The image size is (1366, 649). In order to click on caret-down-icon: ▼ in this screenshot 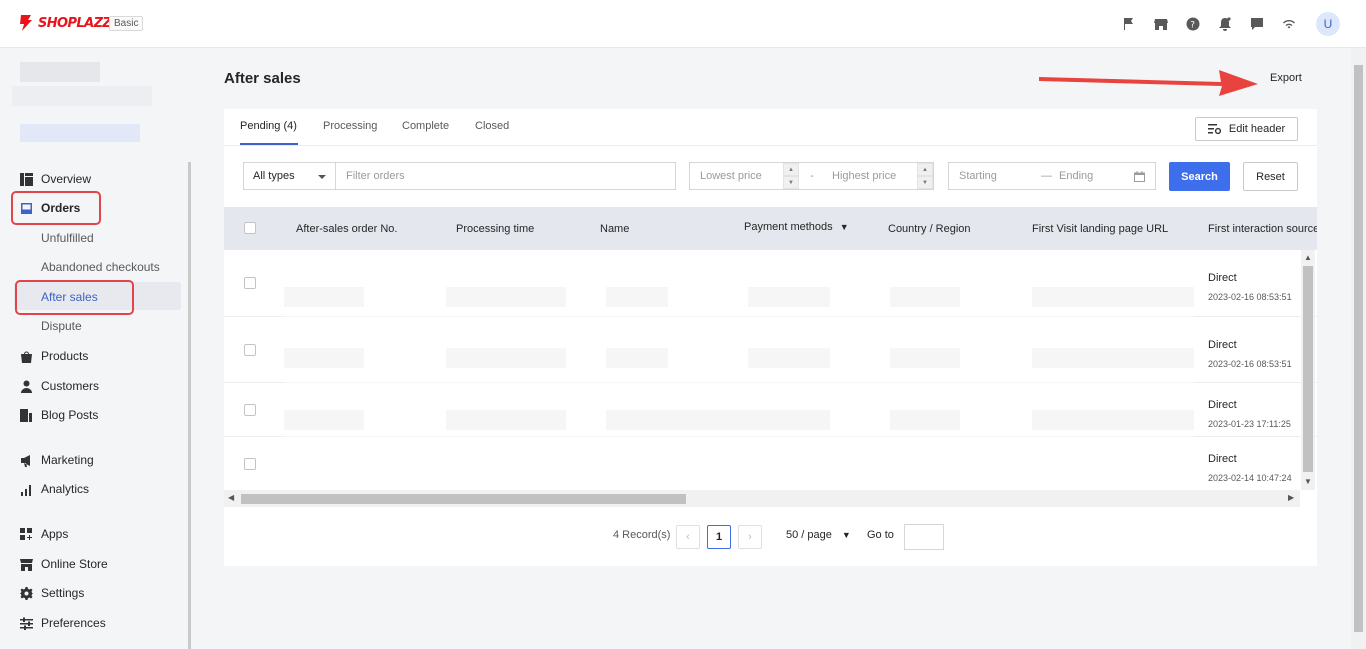, I will do `click(844, 227)`.